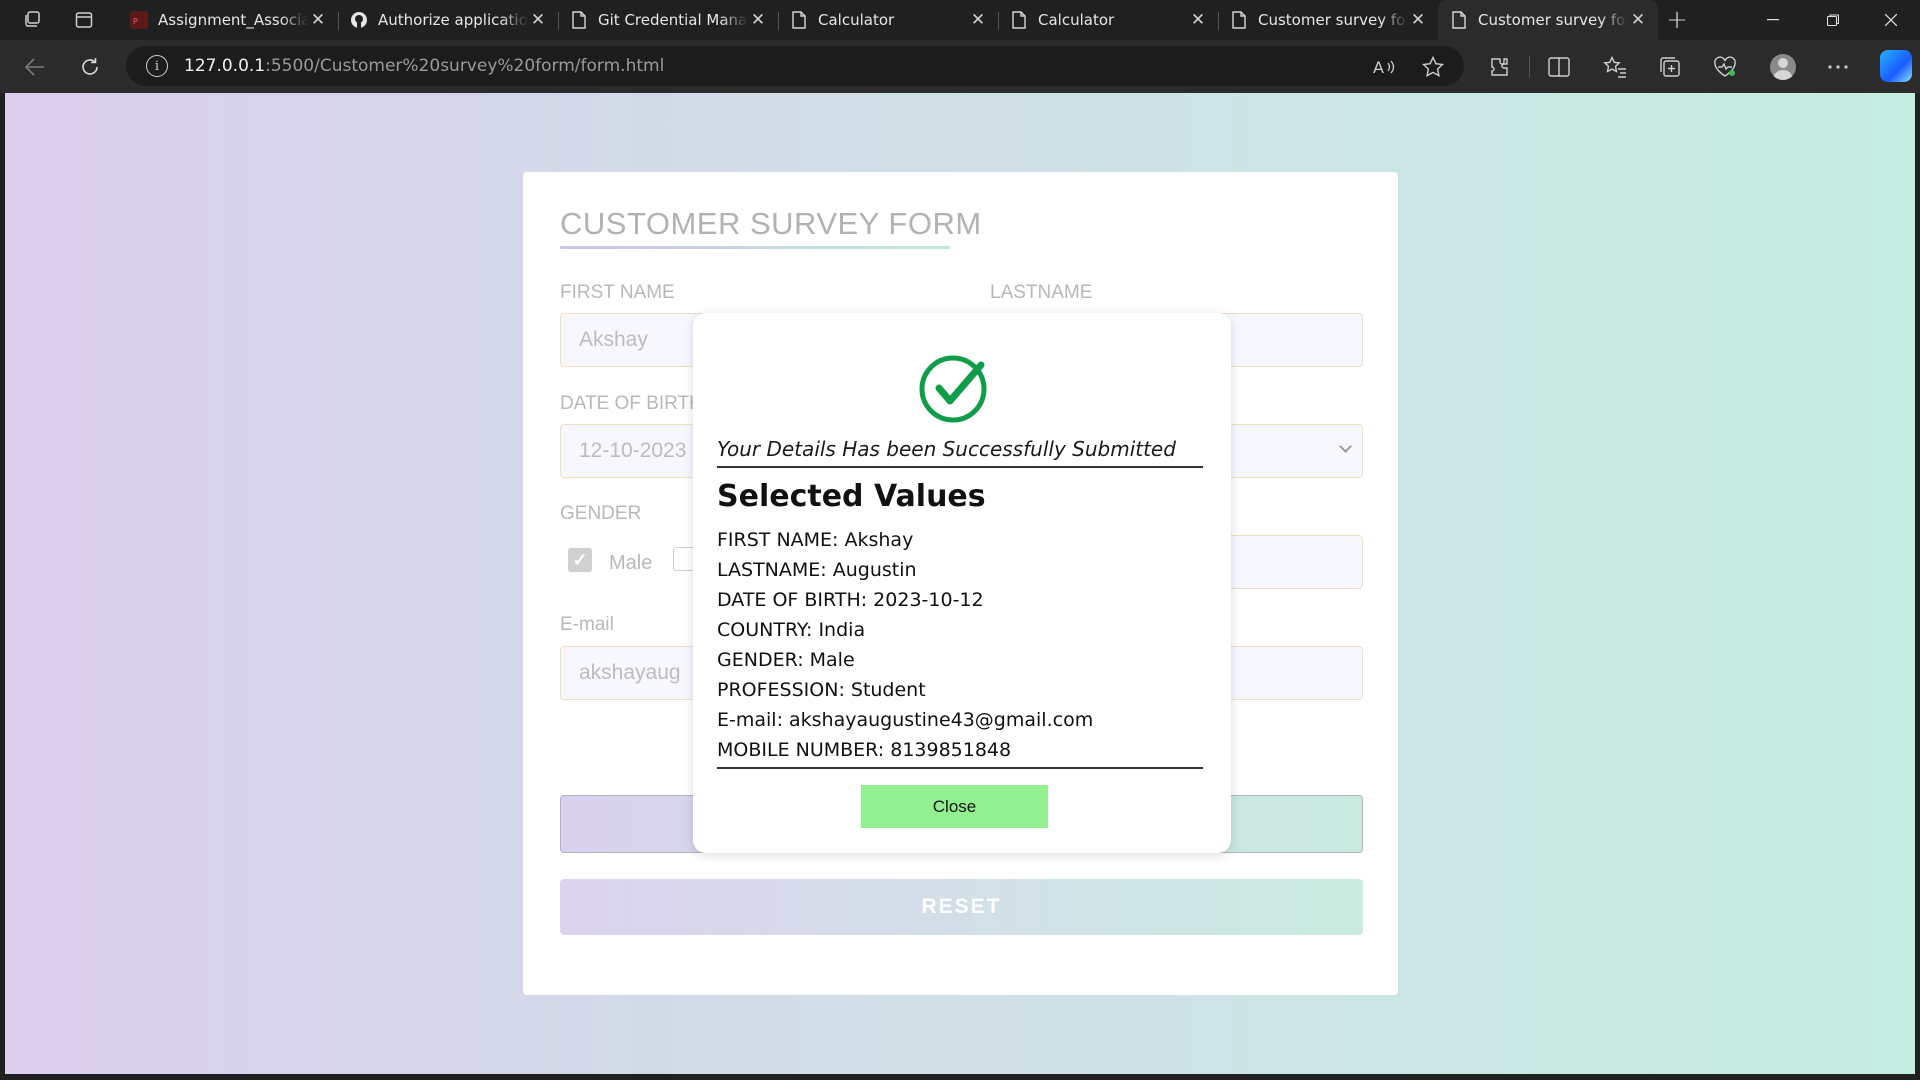 This screenshot has height=1080, width=1920. Describe the element at coordinates (90, 67) in the screenshot. I see `refresh-icon` at that location.